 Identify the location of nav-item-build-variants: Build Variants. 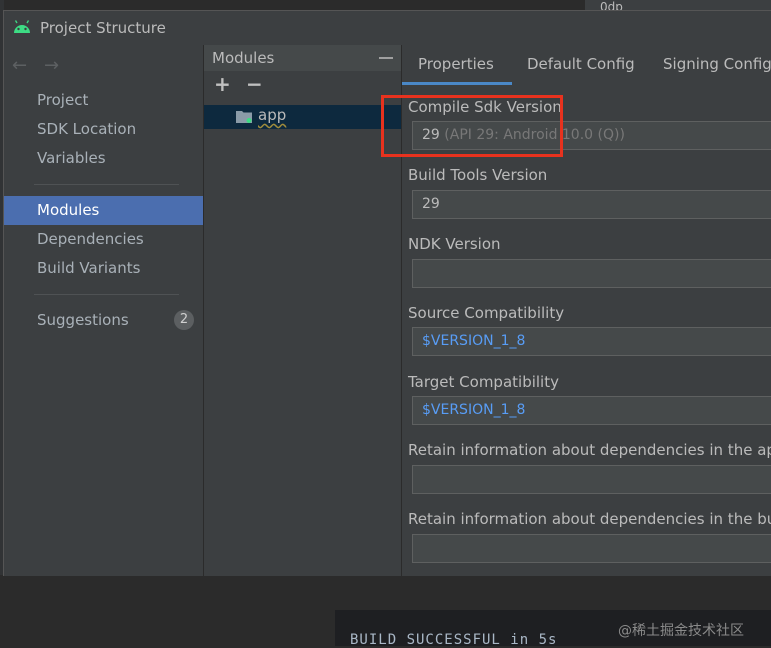
(103, 268).